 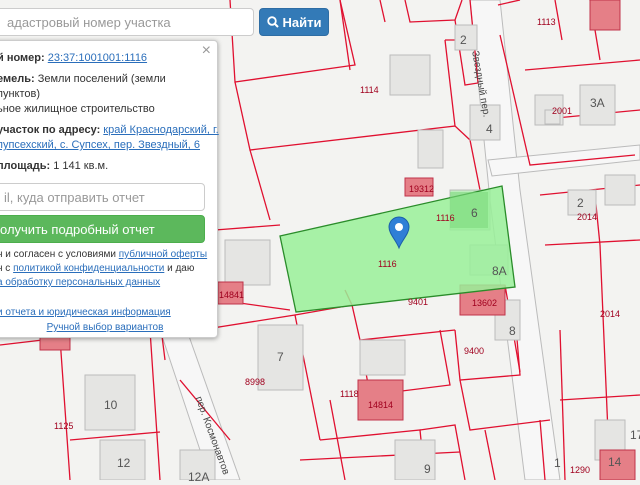 What do you see at coordinates (81, 166) in the screenshot?
I see `area-value: 1 141 кв.м.` at bounding box center [81, 166].